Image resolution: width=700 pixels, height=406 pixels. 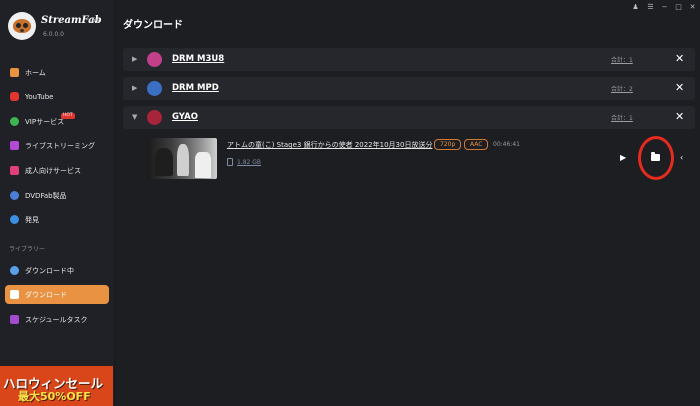 What do you see at coordinates (681, 157) in the screenshot?
I see `chevron-left-icon: ‹` at bounding box center [681, 157].